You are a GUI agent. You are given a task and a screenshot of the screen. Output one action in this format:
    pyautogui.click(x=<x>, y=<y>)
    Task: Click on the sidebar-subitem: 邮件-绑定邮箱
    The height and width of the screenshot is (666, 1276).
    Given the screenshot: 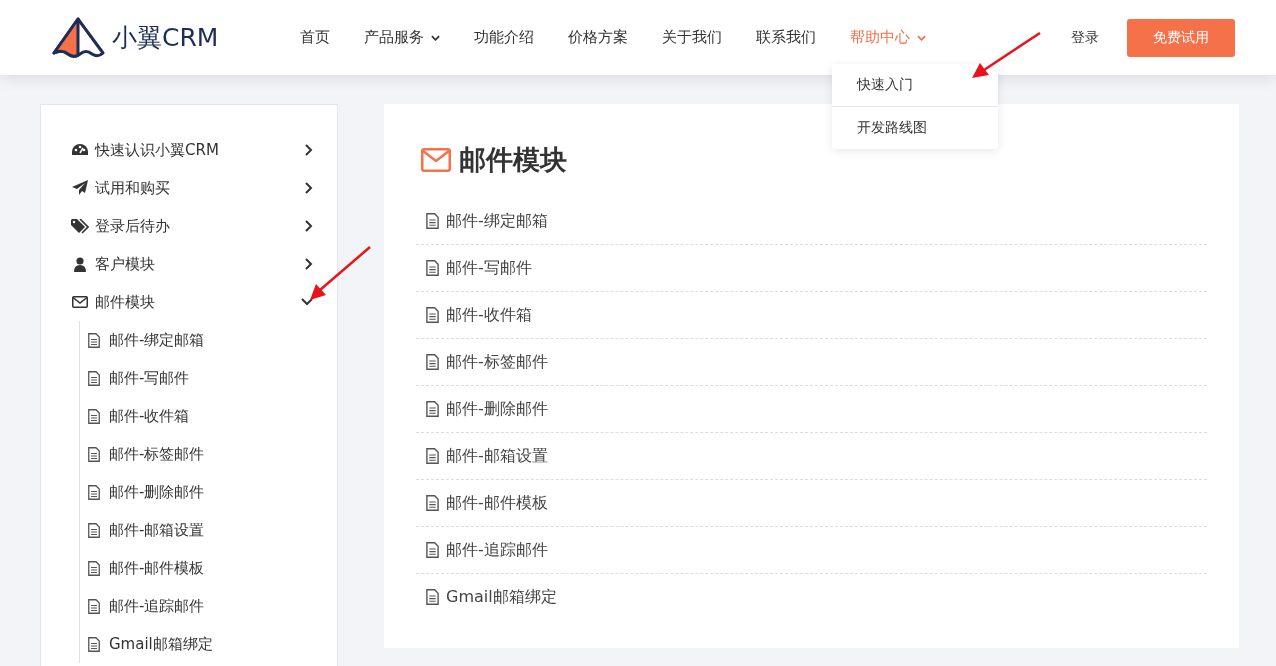 What is the action you would take?
    pyautogui.click(x=202, y=340)
    